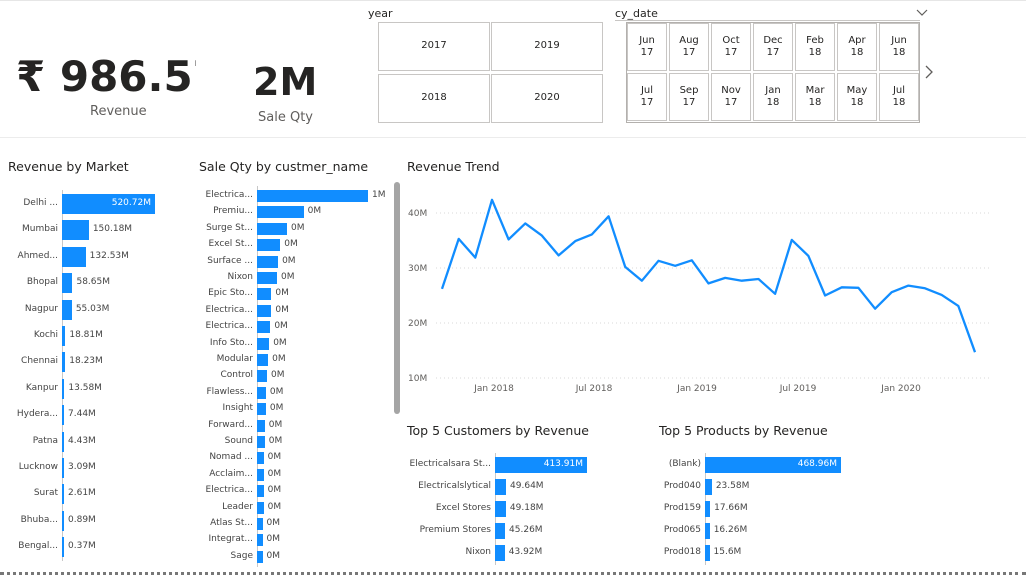 The width and height of the screenshot is (1026, 579). What do you see at coordinates (682, 486) in the screenshot?
I see `product-category-label: Prod040` at bounding box center [682, 486].